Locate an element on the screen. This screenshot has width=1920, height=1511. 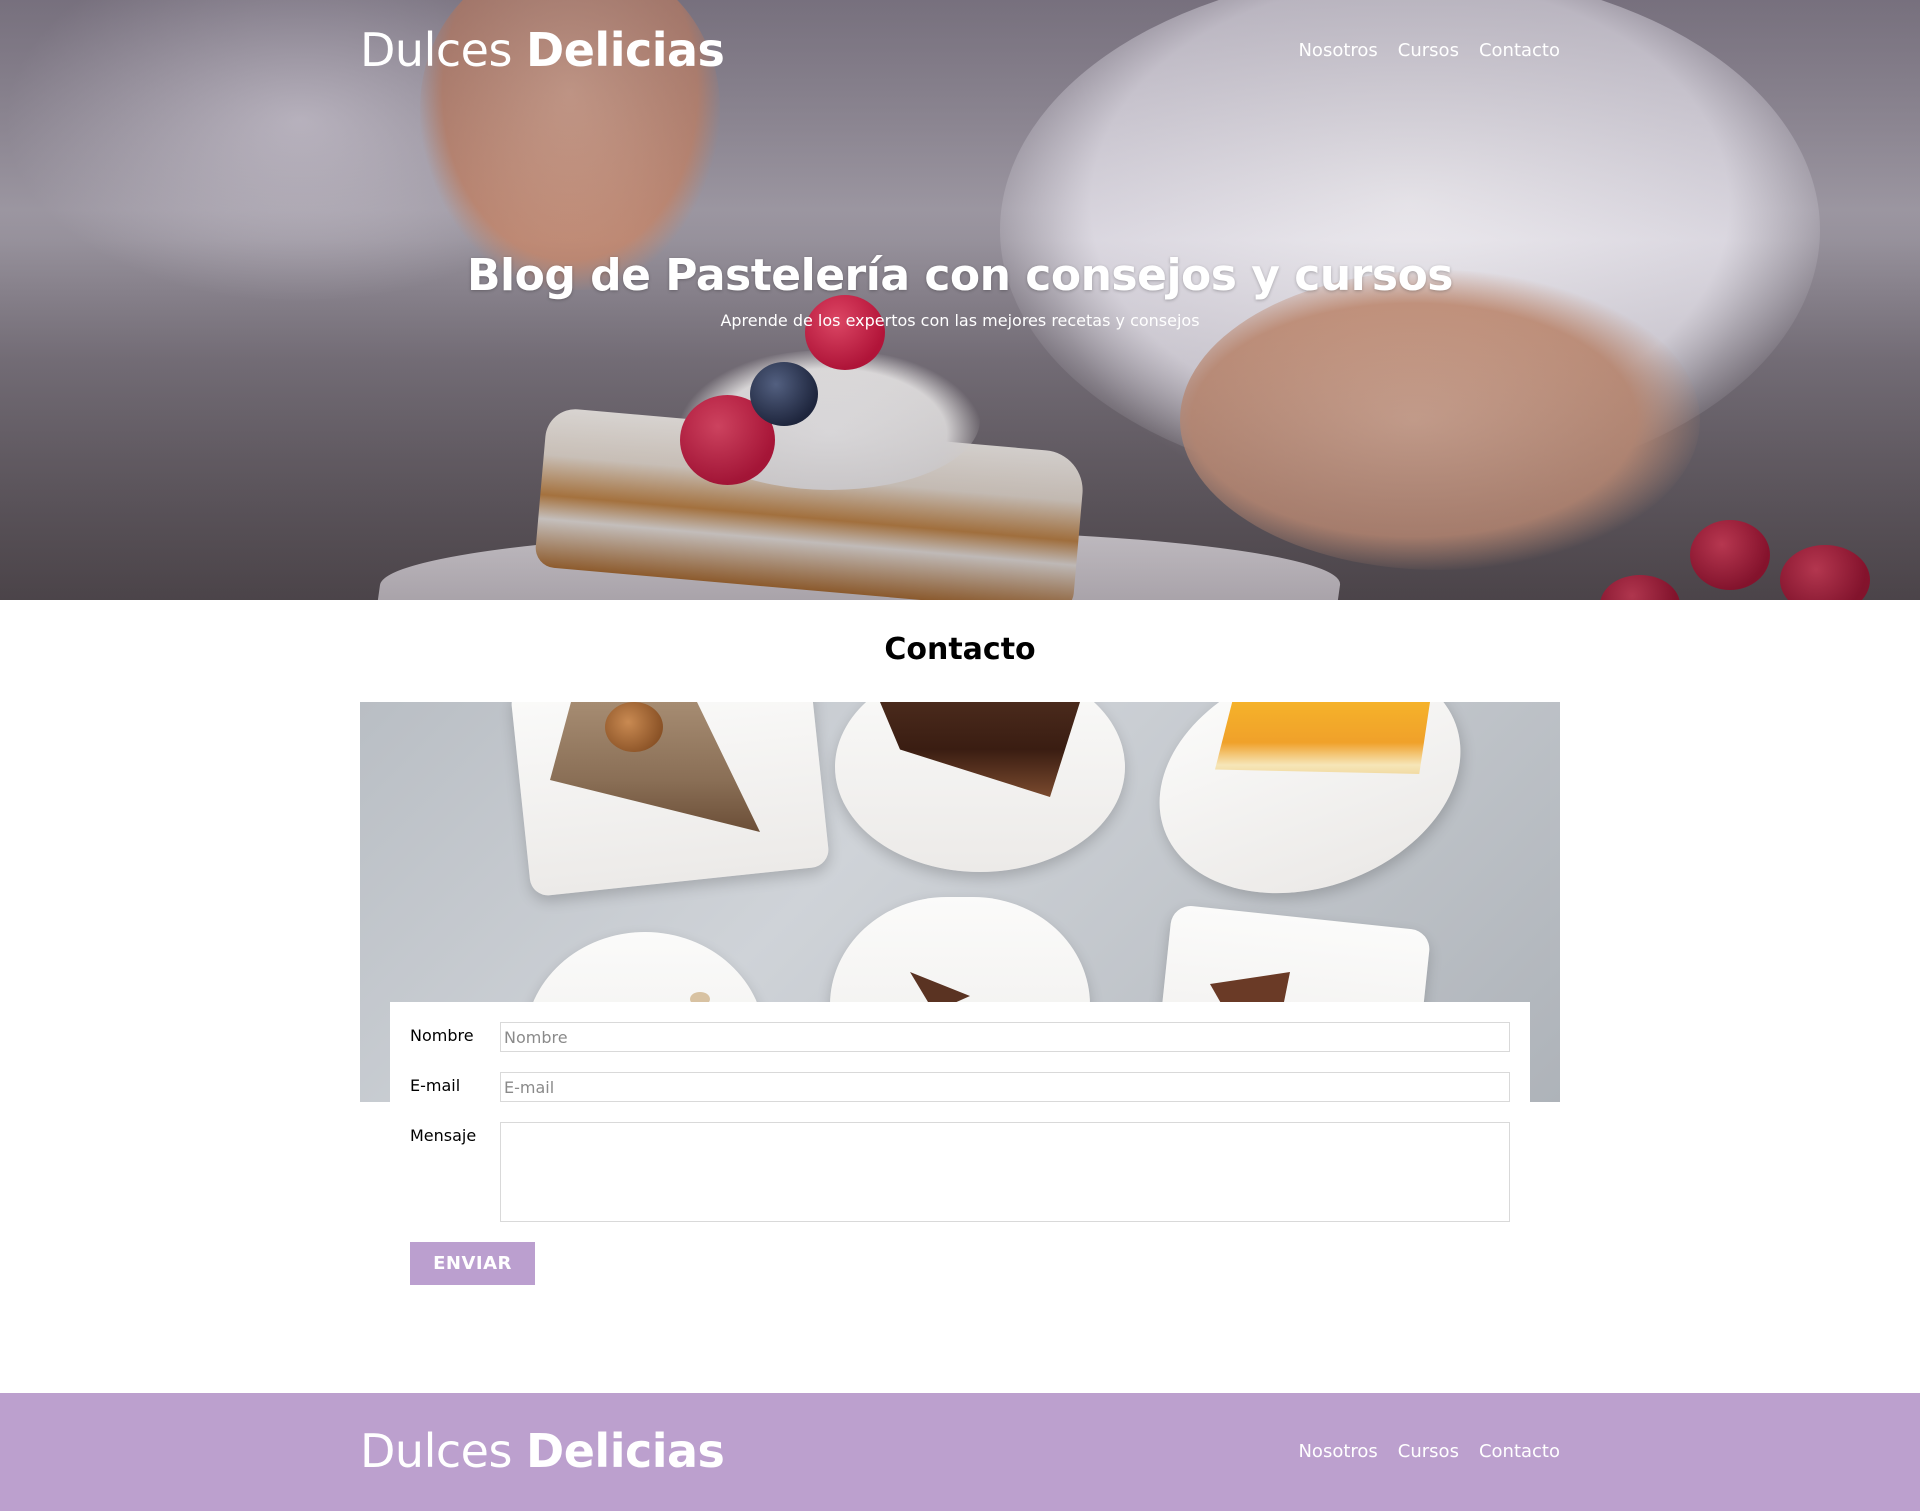
site-footer: Dulces Delicias Nosotros Cursos Contacto is located at coordinates (960, 1452).